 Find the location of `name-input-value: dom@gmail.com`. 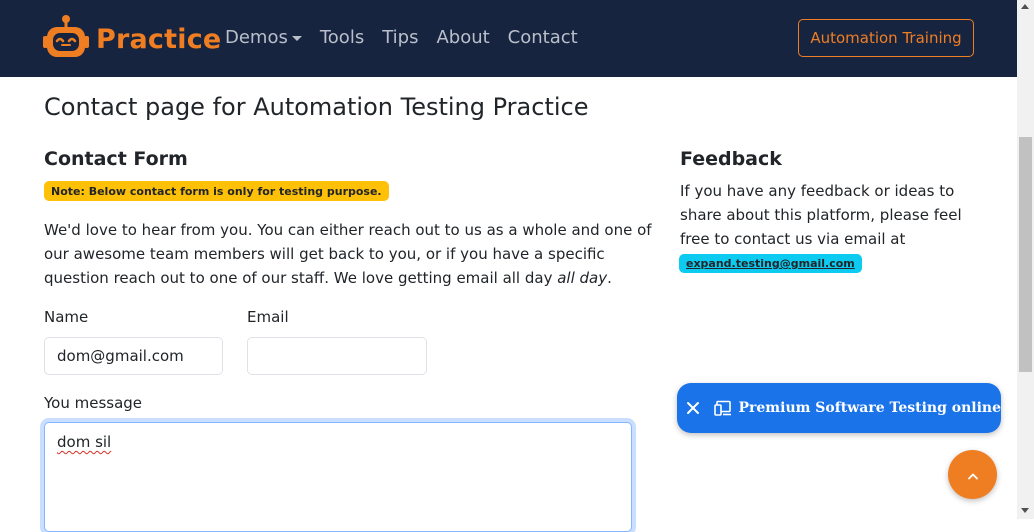

name-input-value: dom@gmail.com is located at coordinates (120, 356).